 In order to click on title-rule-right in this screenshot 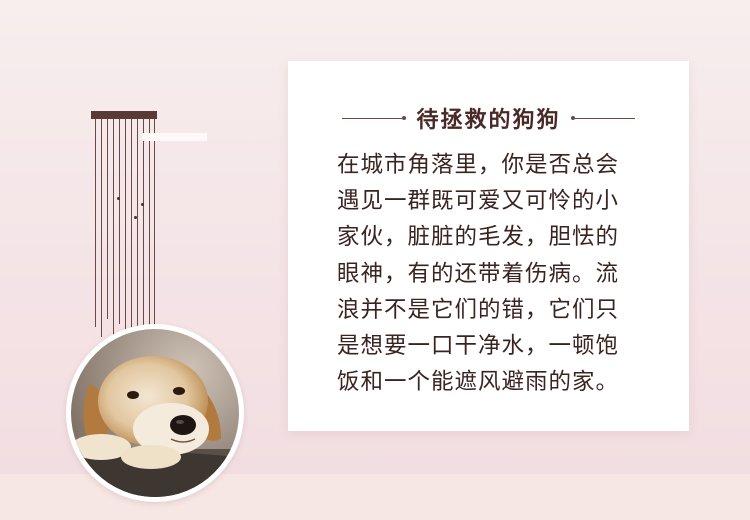, I will do `click(604, 118)`.